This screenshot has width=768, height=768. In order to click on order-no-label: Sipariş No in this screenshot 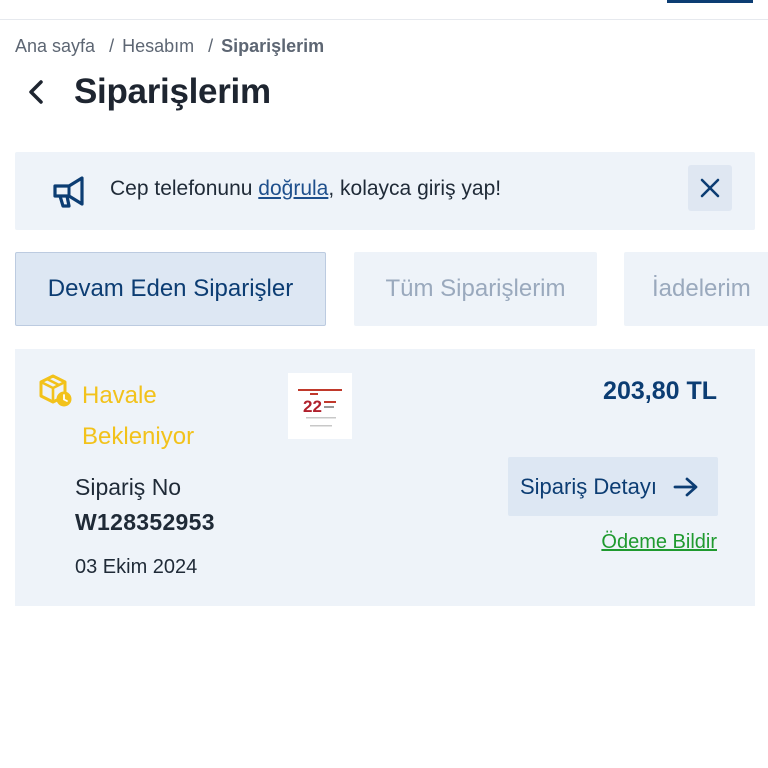, I will do `click(128, 487)`.